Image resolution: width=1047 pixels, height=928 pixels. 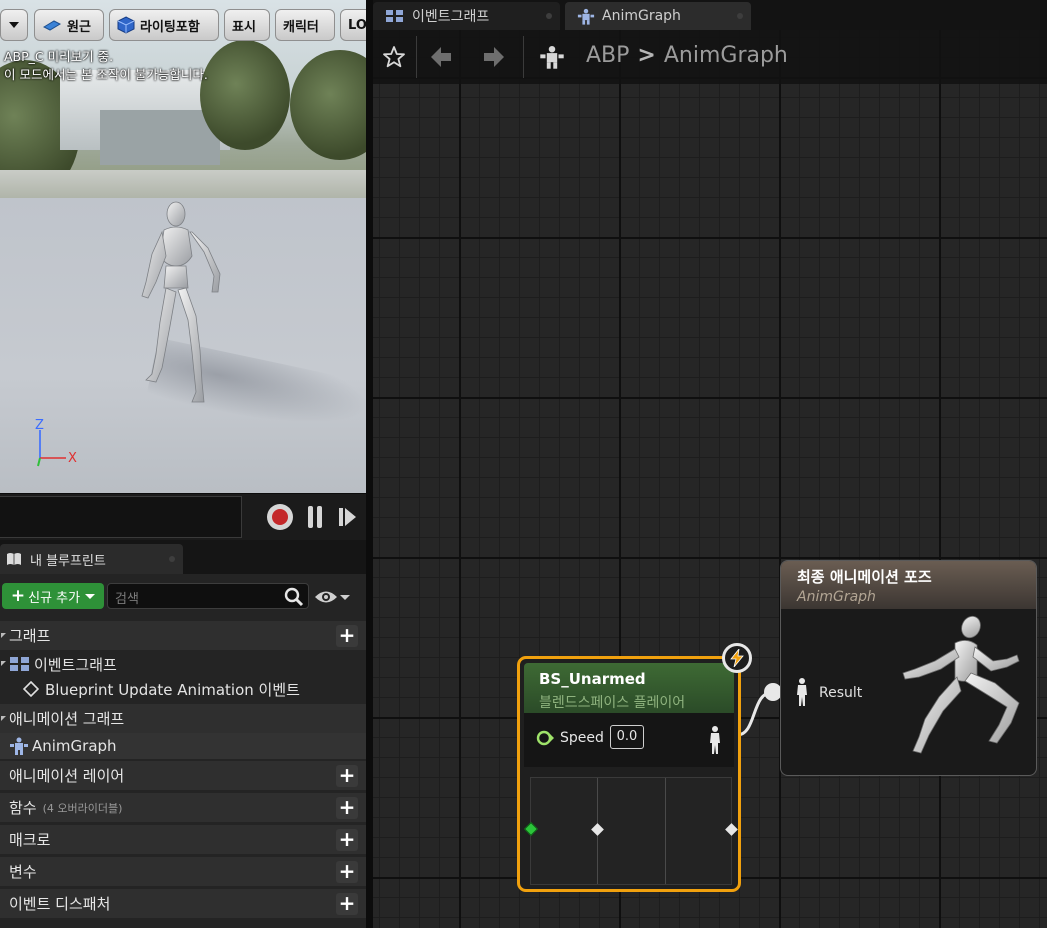 What do you see at coordinates (294, 597) in the screenshot?
I see `search-icon` at bounding box center [294, 597].